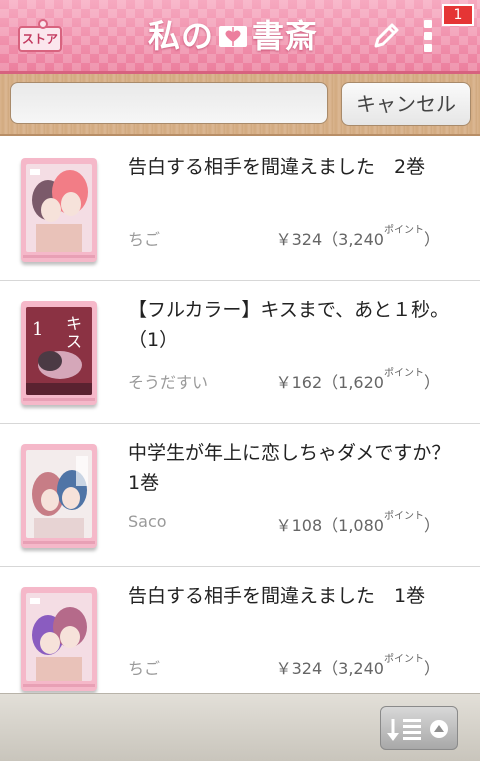  Describe the element at coordinates (357, 523) in the screenshot. I see `book-price: ￥108（1,080ポイント）` at that location.